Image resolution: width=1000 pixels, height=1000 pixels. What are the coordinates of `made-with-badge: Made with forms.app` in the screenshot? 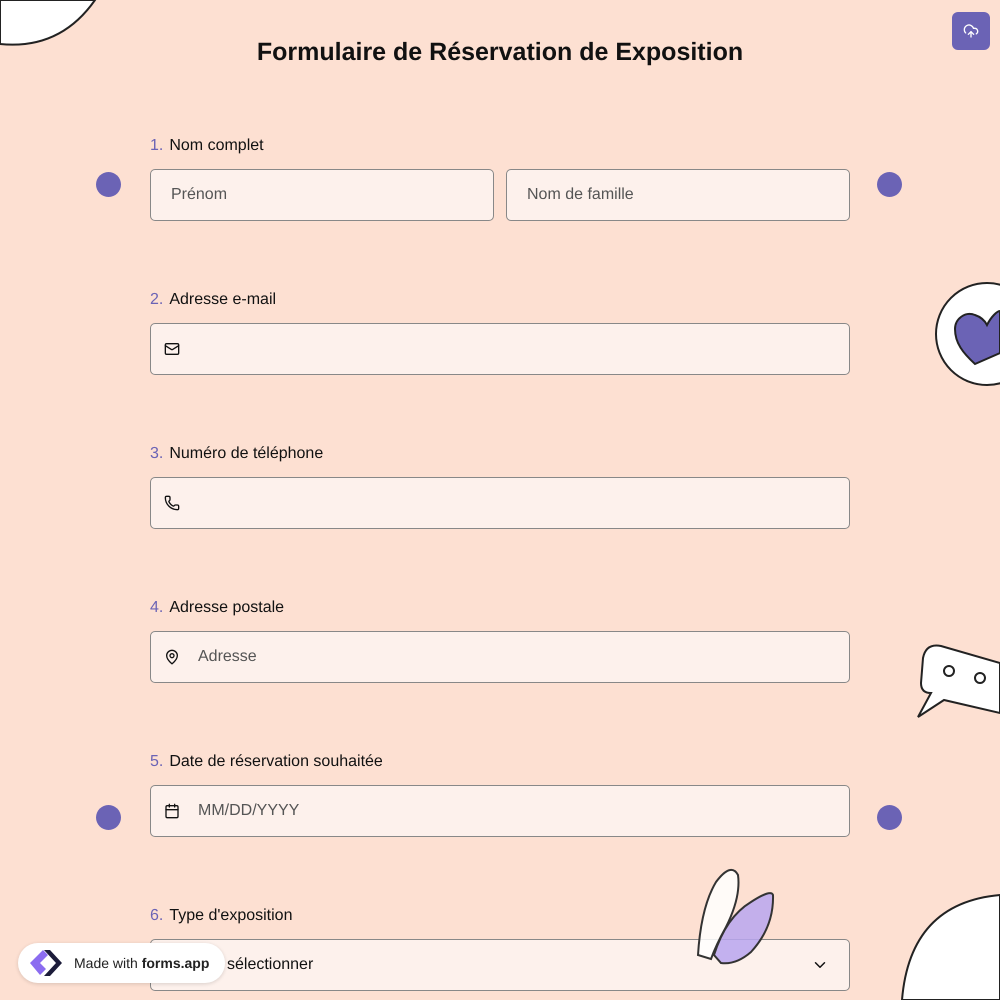 It's located at (122, 963).